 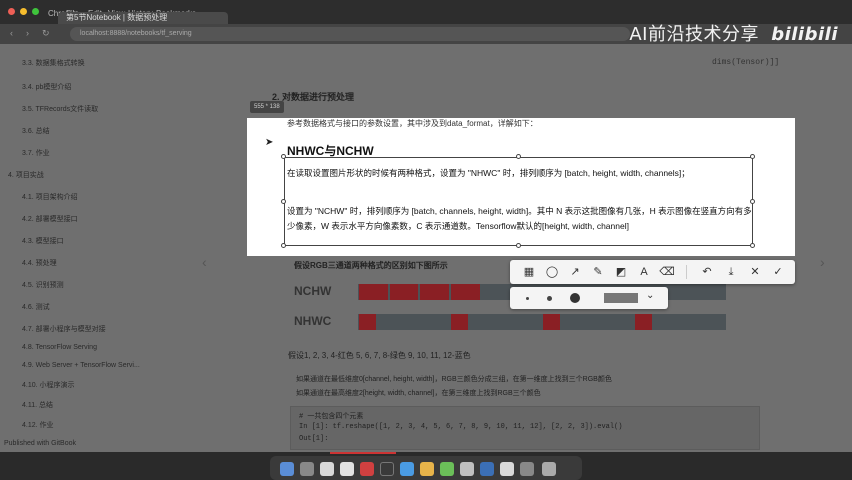 What do you see at coordinates (621, 272) in the screenshot?
I see `blur-icon: ◩` at bounding box center [621, 272].